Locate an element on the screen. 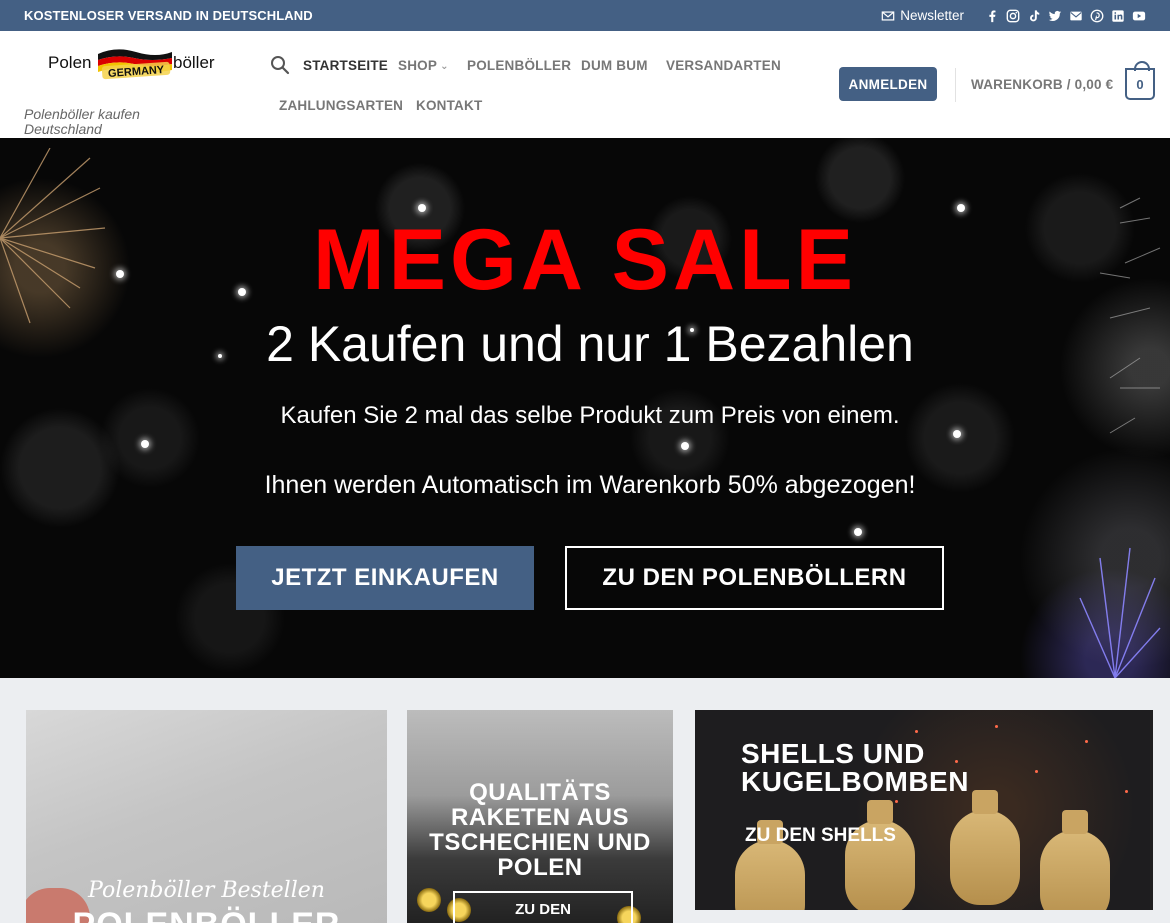 The height and width of the screenshot is (923, 1170). tiktok-icon is located at coordinates (1034, 16).